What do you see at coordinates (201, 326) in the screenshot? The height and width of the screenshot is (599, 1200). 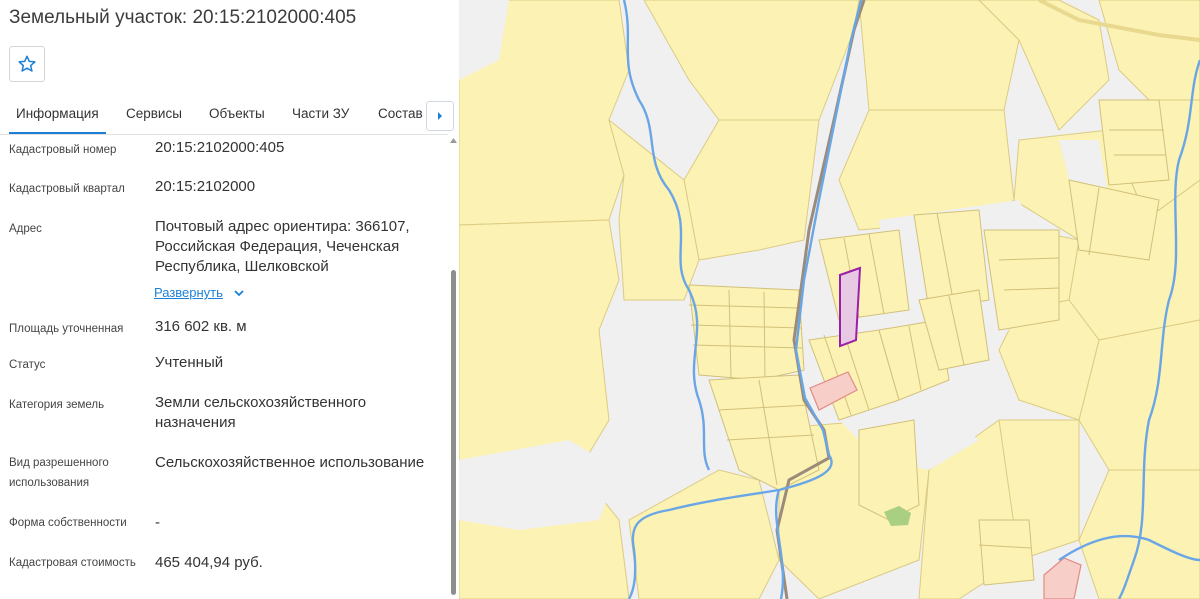 I see `field-value: 316 602 кв. м` at bounding box center [201, 326].